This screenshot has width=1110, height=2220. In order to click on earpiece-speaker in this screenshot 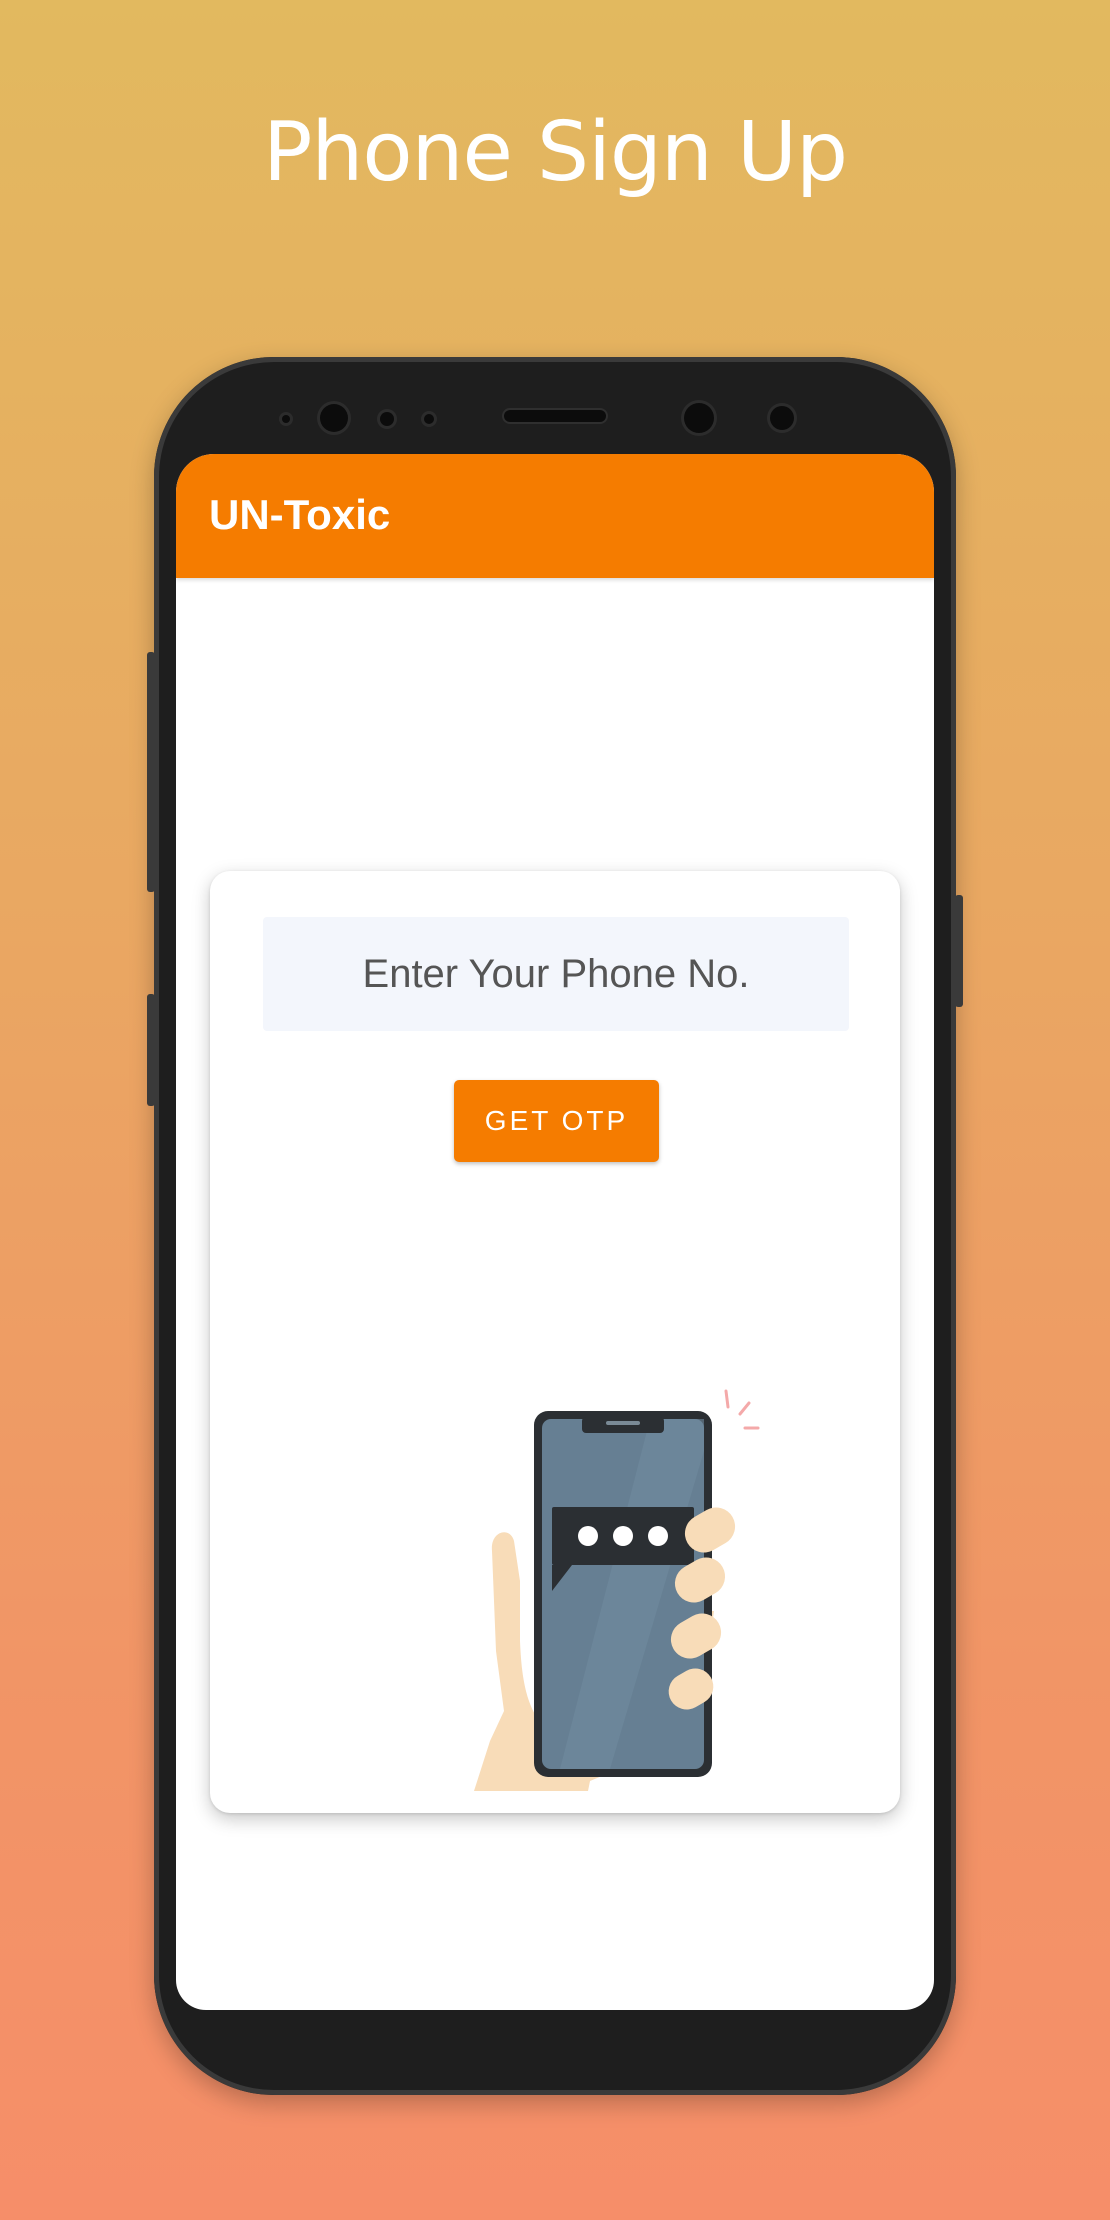, I will do `click(555, 416)`.